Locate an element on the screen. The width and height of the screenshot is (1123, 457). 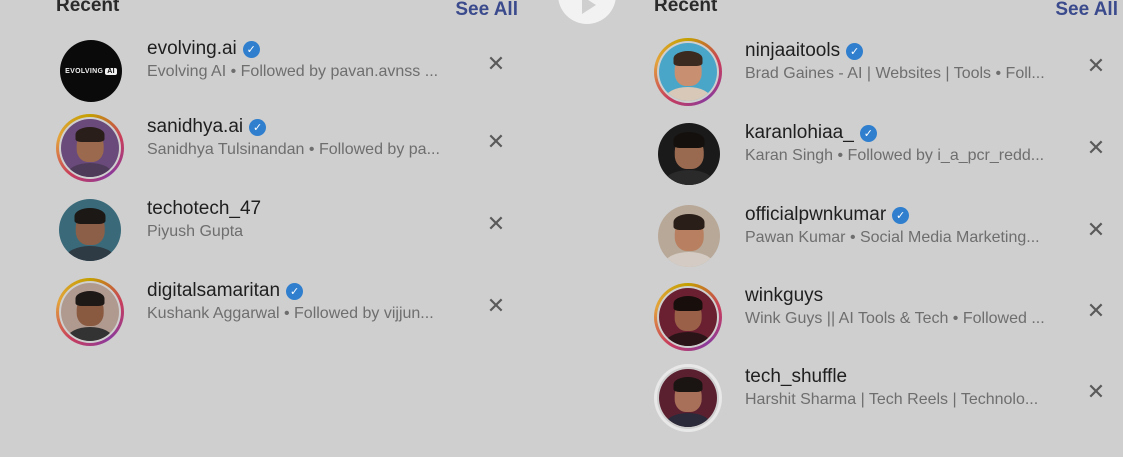
username: officialpwnkumar ✓ is located at coordinates (906, 215).